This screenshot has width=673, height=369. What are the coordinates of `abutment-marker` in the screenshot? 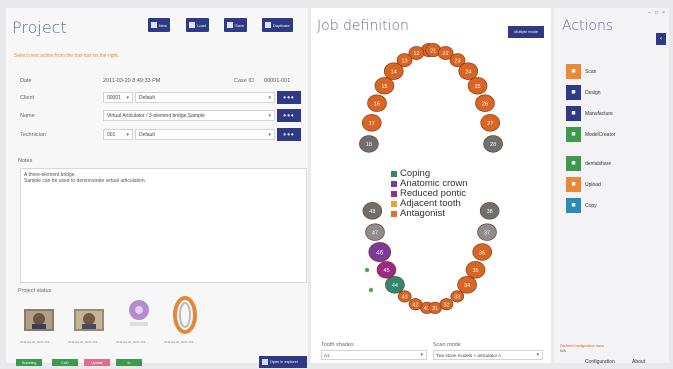 It's located at (367, 270).